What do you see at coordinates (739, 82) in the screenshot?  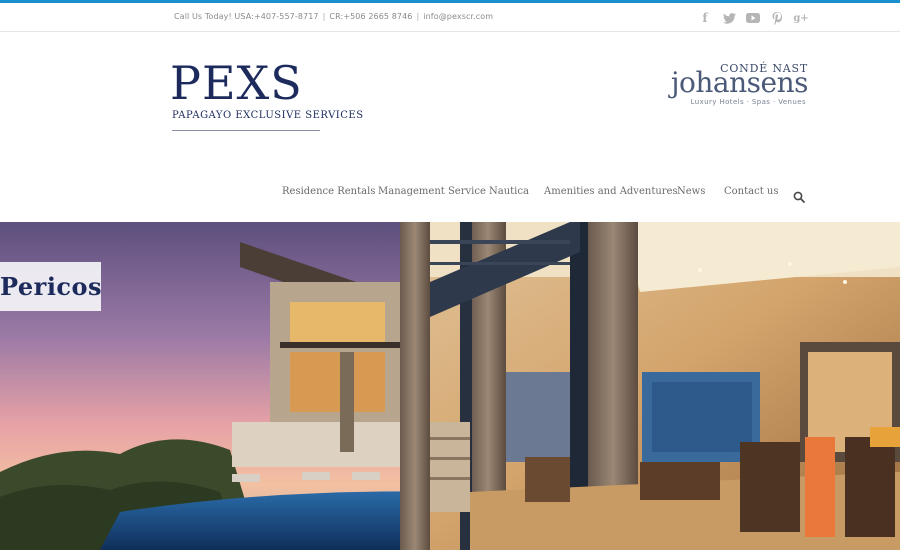 I see `partner-main-text: johansens` at bounding box center [739, 82].